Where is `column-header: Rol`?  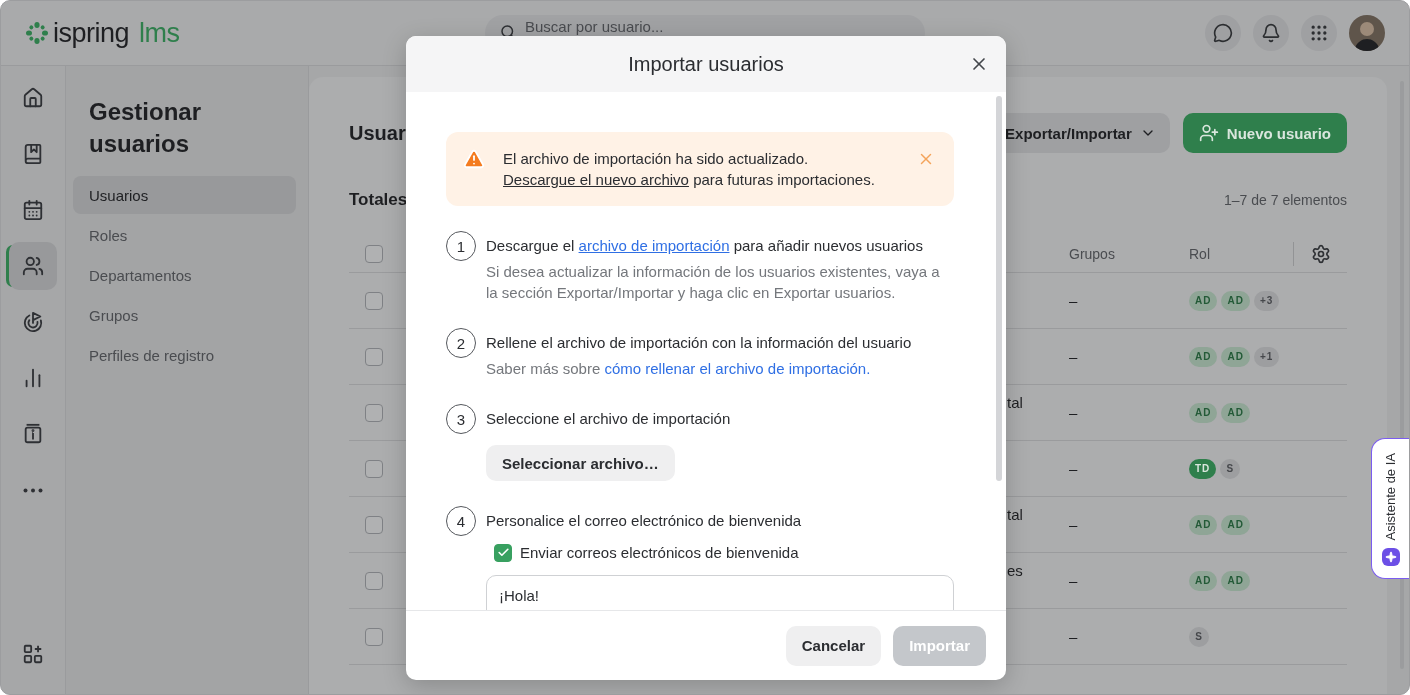 column-header: Rol is located at coordinates (1200, 253).